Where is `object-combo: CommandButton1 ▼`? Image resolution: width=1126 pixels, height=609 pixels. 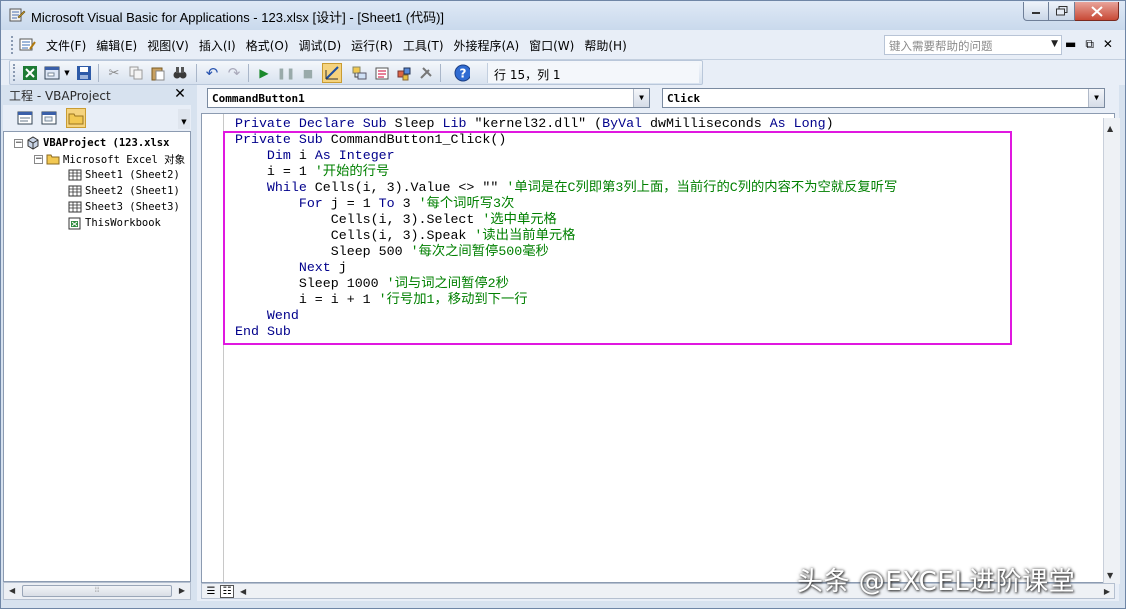
object-combo: CommandButton1 ▼ is located at coordinates (428, 98).